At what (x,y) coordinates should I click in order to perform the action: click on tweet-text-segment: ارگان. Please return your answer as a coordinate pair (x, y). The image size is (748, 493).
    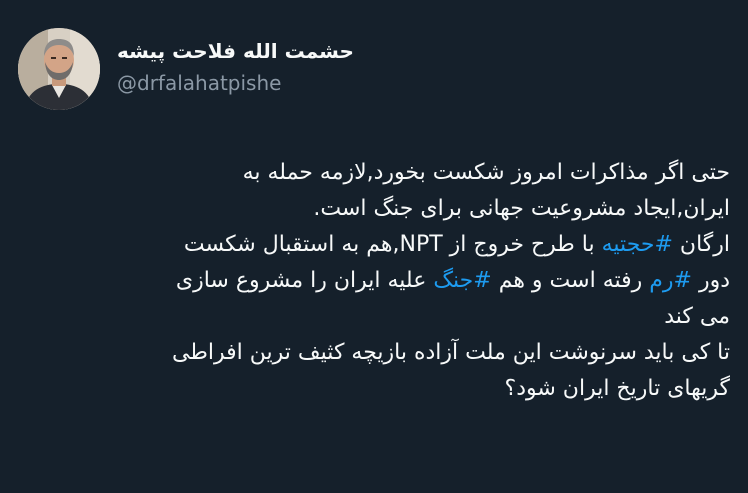
    Looking at the image, I should click on (701, 244).